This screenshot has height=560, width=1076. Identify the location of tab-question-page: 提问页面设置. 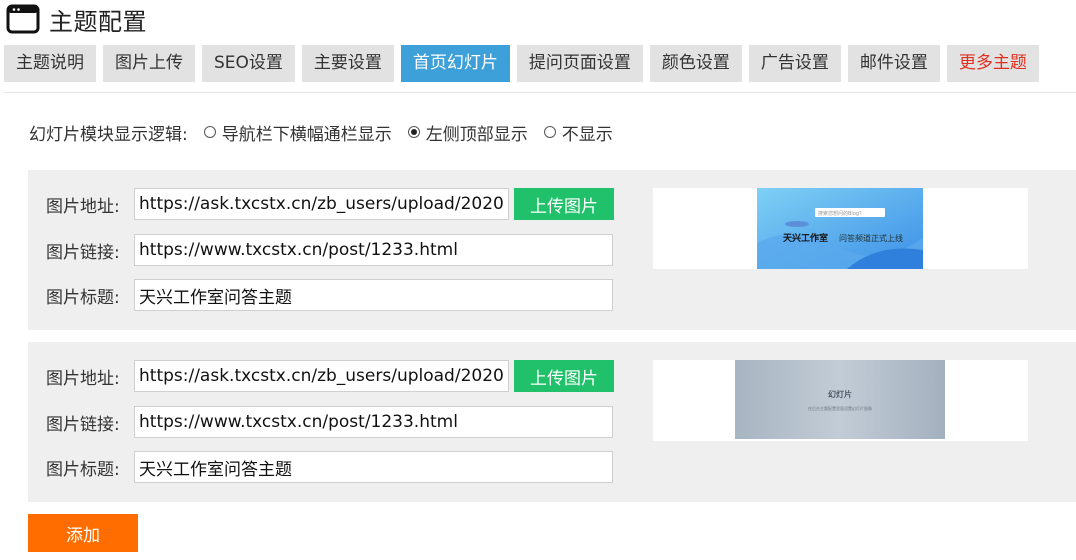
(579, 63).